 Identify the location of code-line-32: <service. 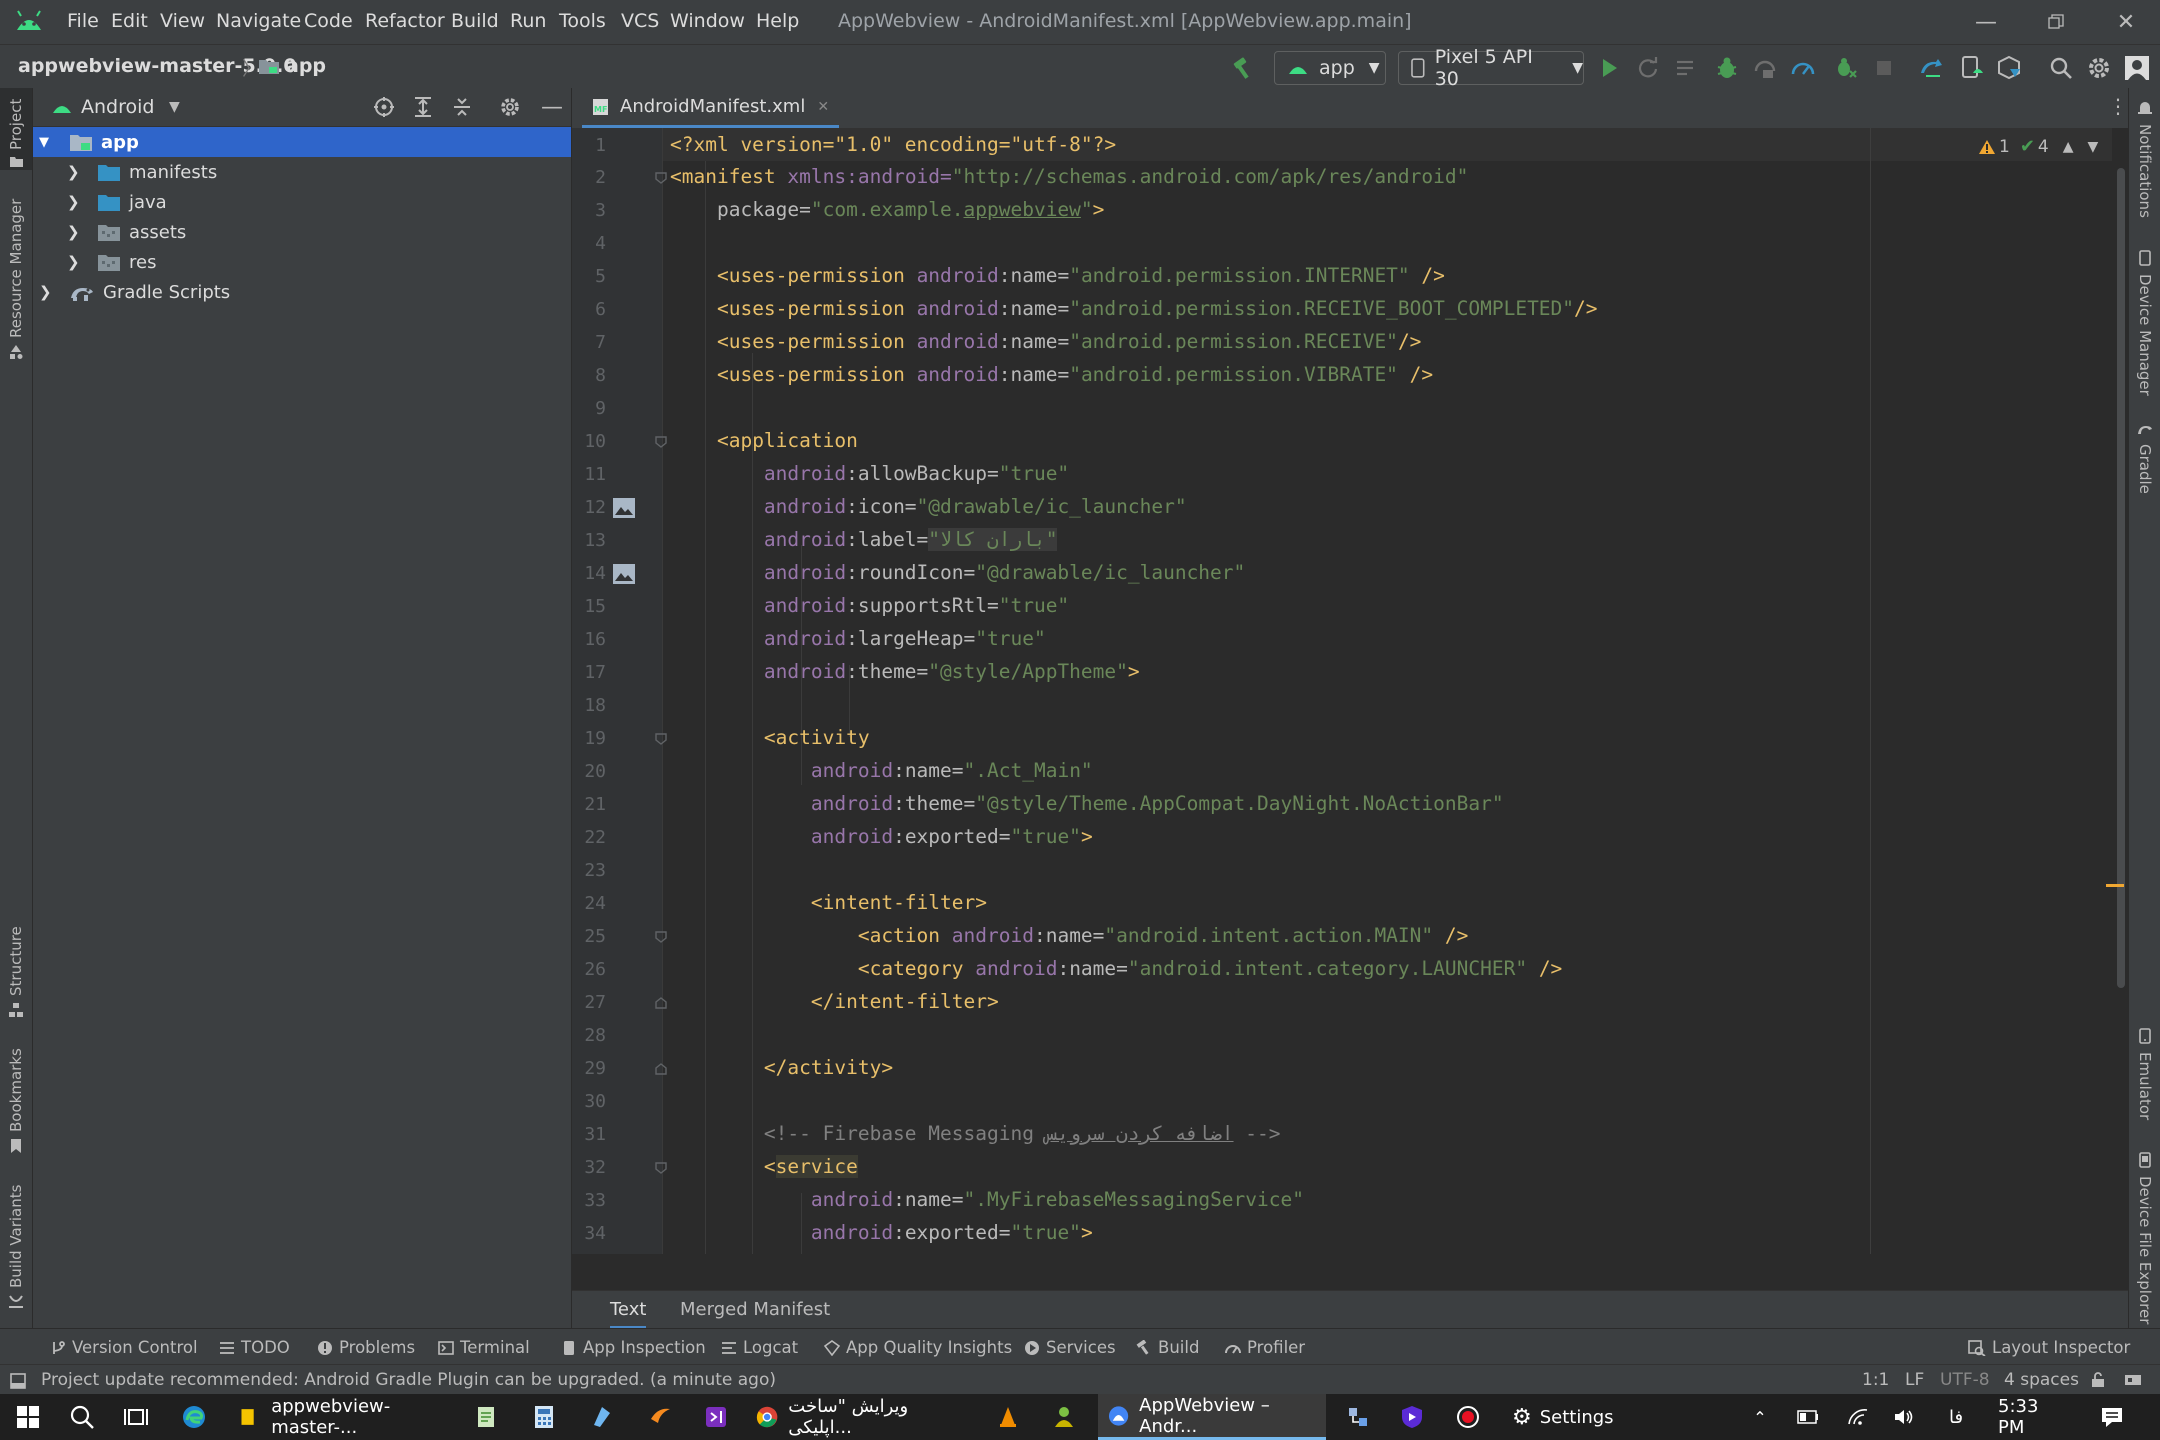
(764, 1166).